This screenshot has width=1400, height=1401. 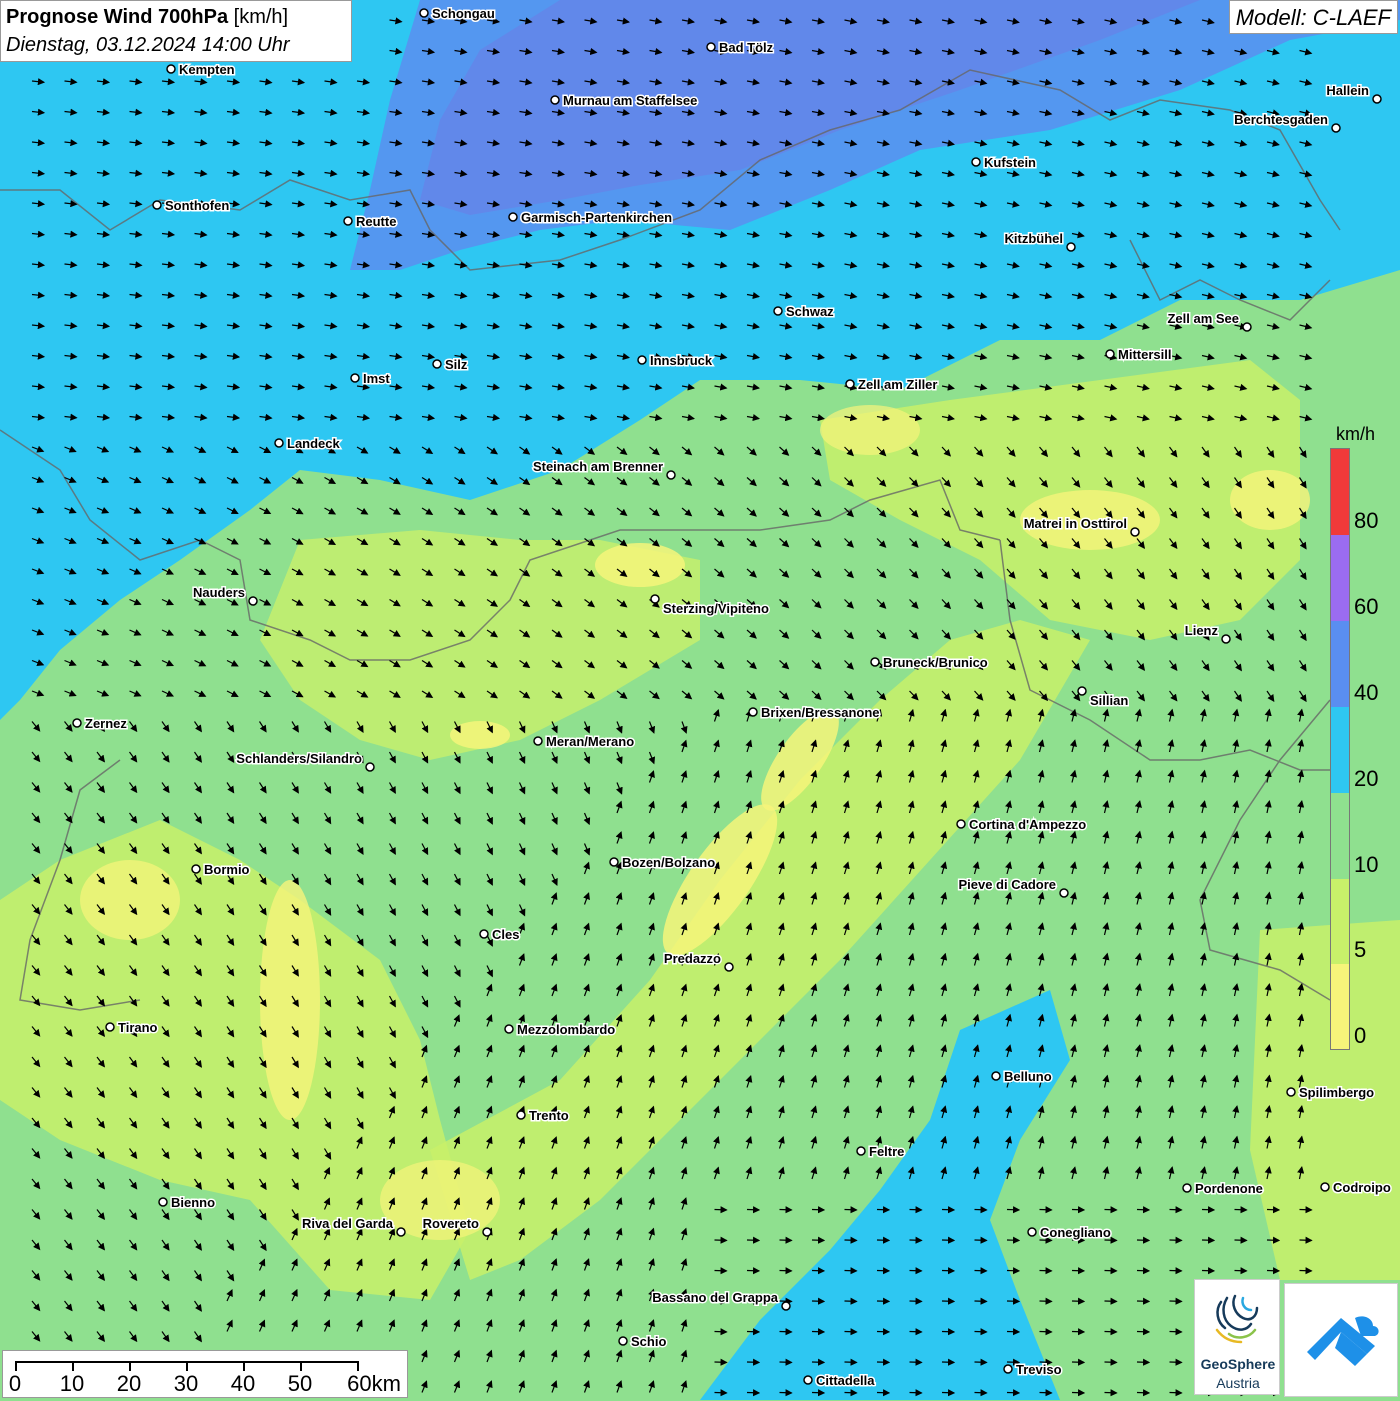 I want to click on legend-tick-label: 40, so click(x=1366, y=693).